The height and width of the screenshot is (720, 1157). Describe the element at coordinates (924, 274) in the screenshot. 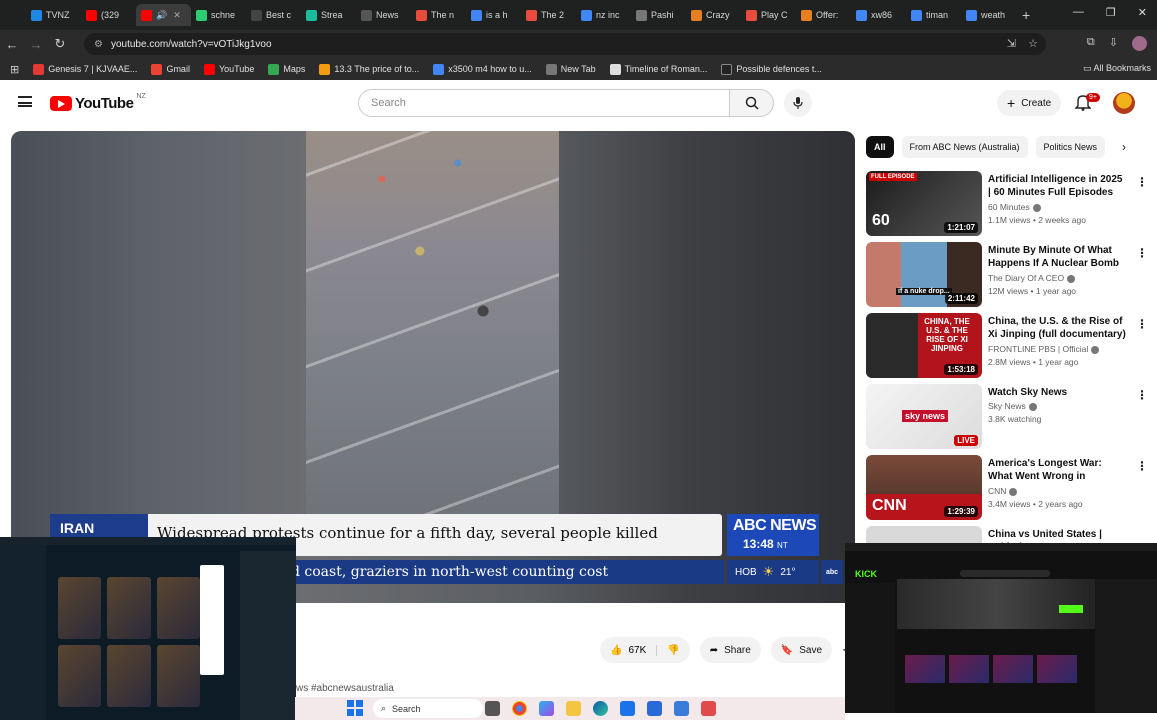

I see `video-thumbnail: if a nuke drop... 2:11:42` at that location.